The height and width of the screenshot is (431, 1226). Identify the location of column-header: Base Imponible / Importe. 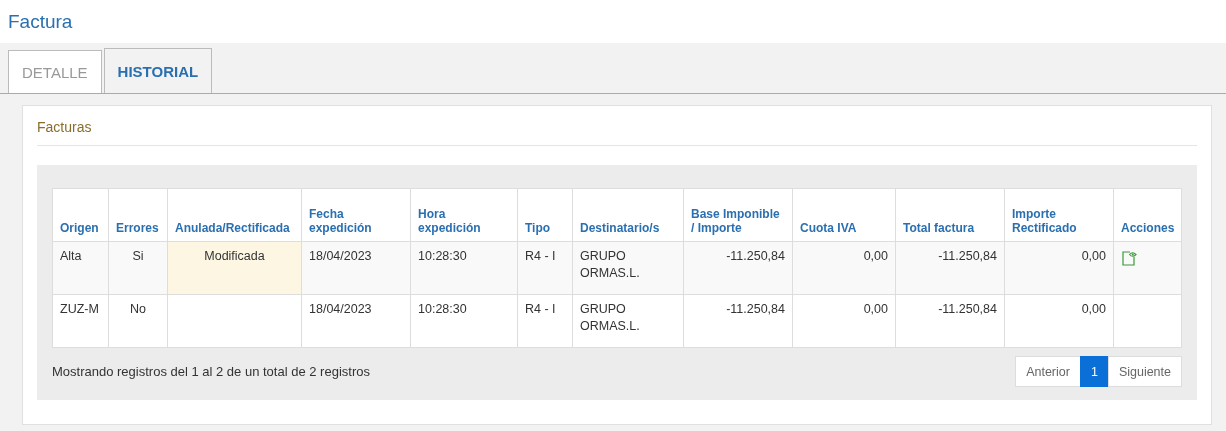
(738, 215).